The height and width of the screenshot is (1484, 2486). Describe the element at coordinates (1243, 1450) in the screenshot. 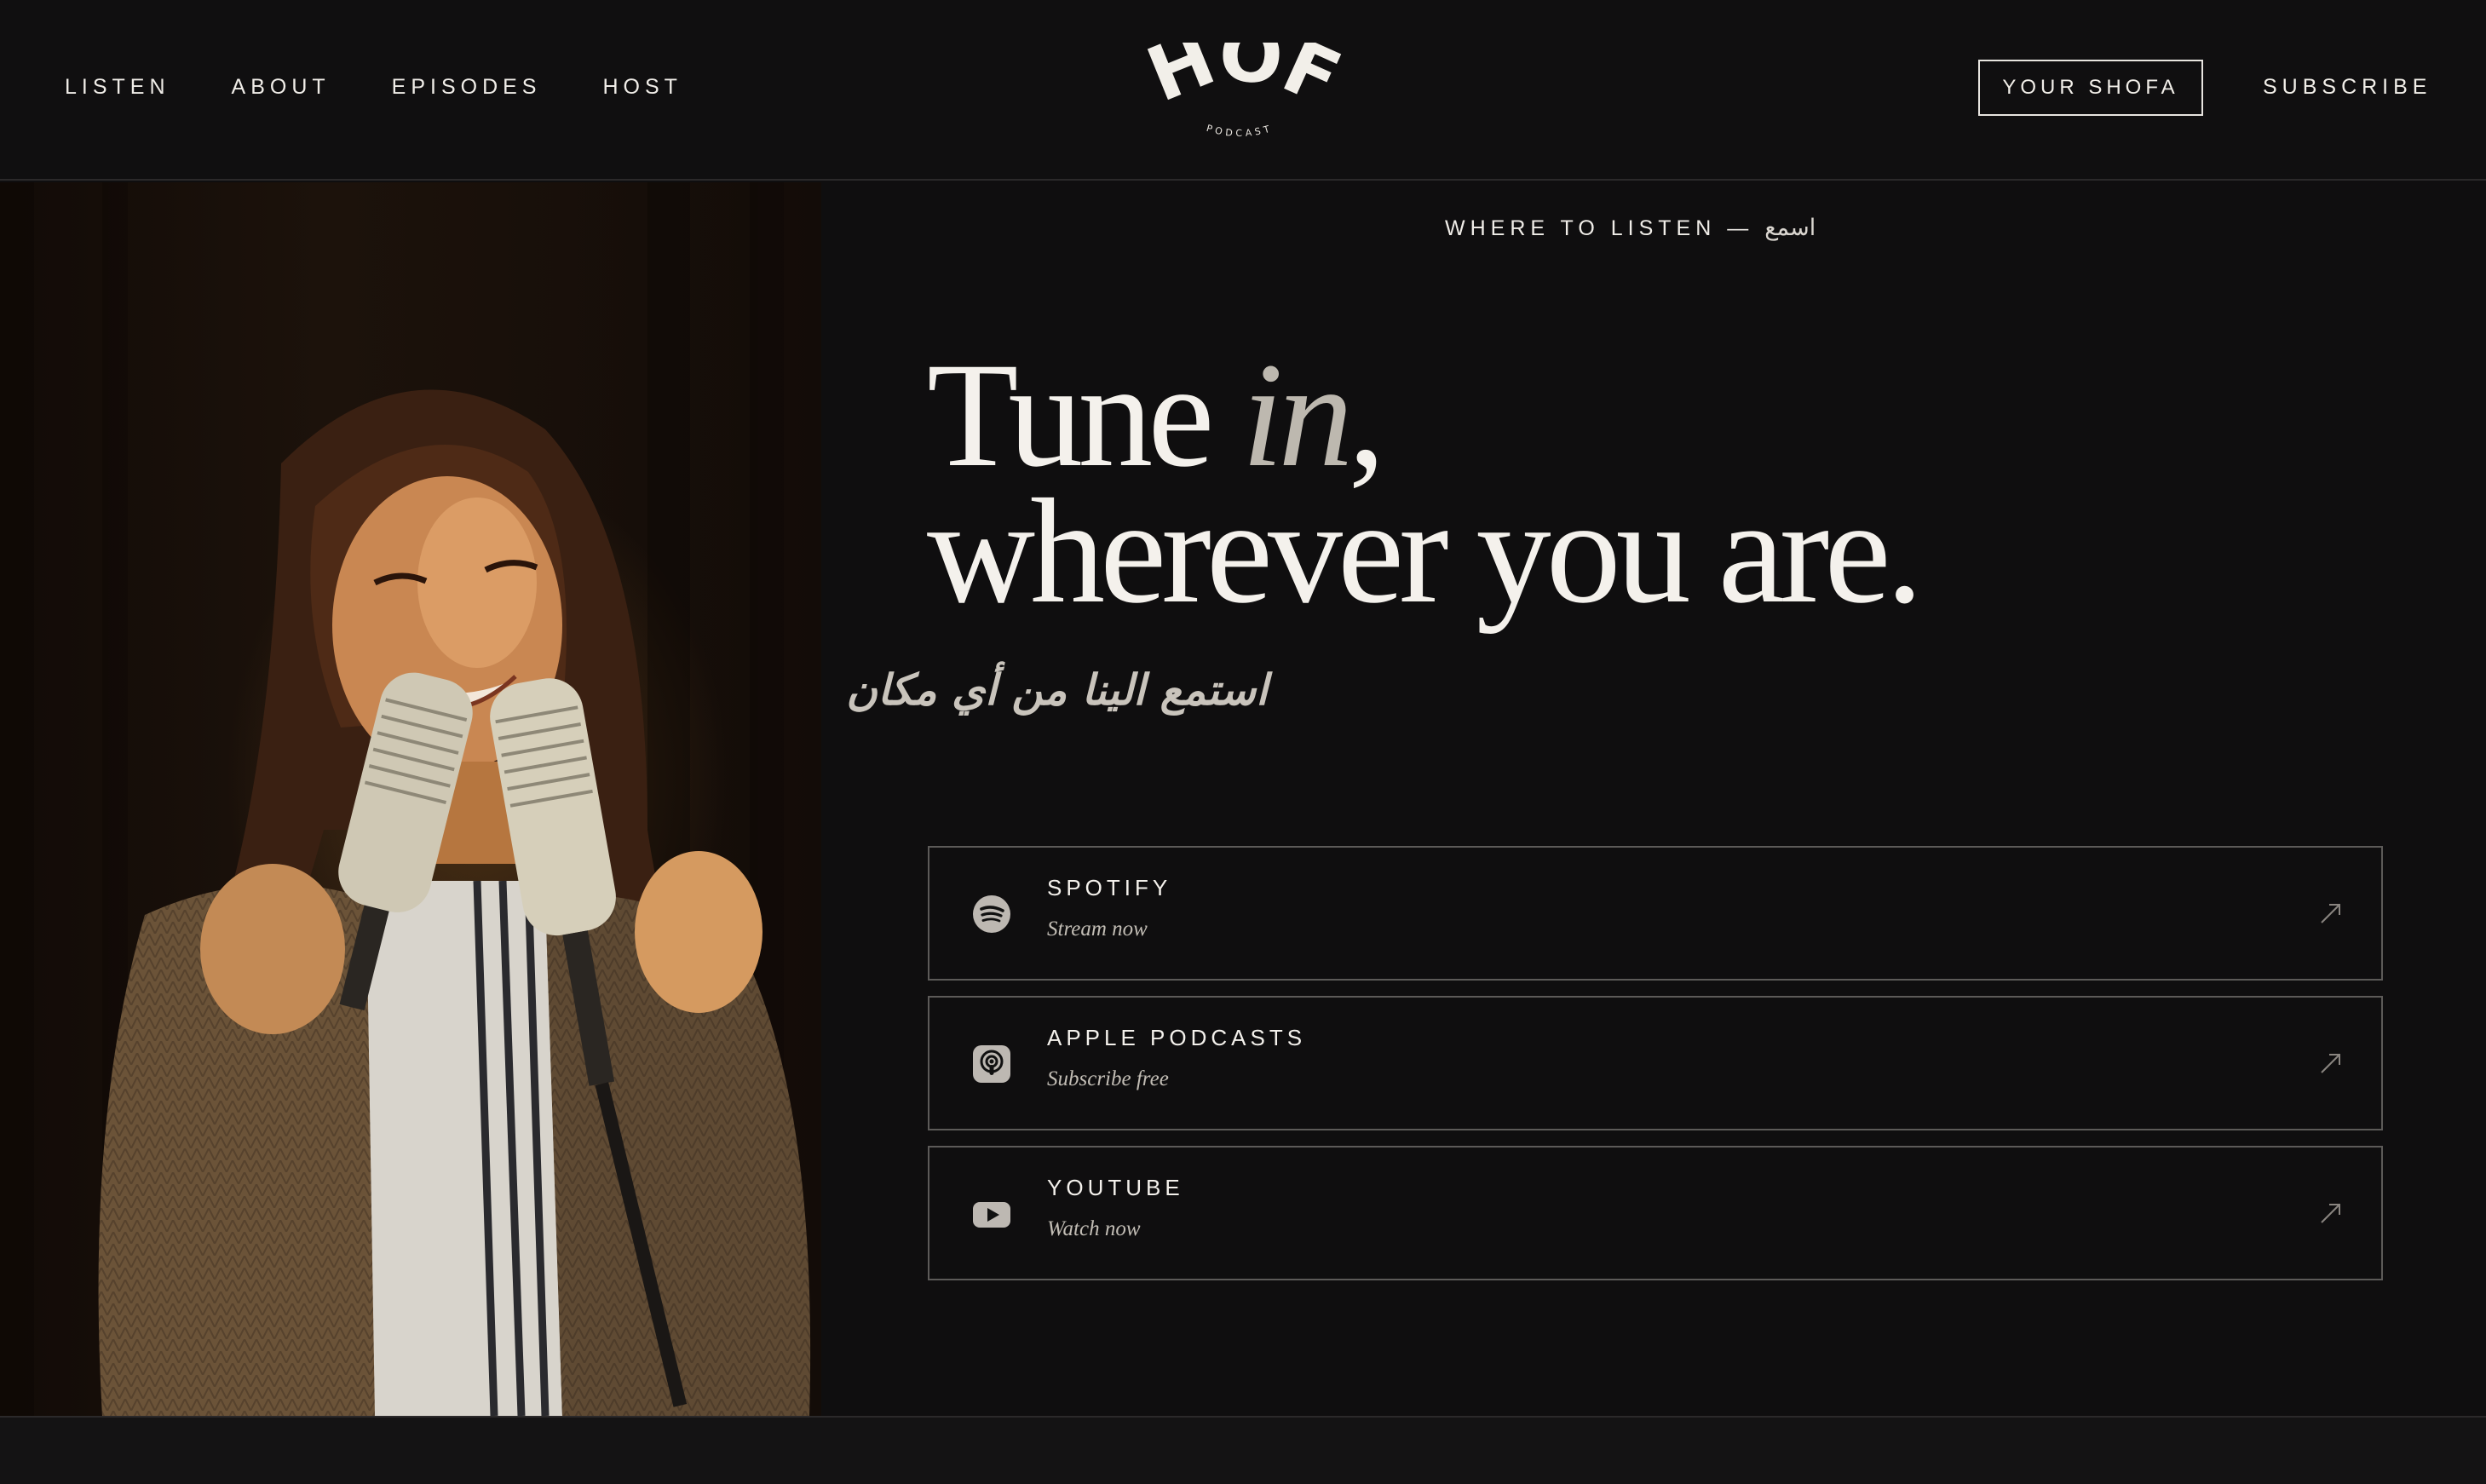

I see `footer-strip` at that location.